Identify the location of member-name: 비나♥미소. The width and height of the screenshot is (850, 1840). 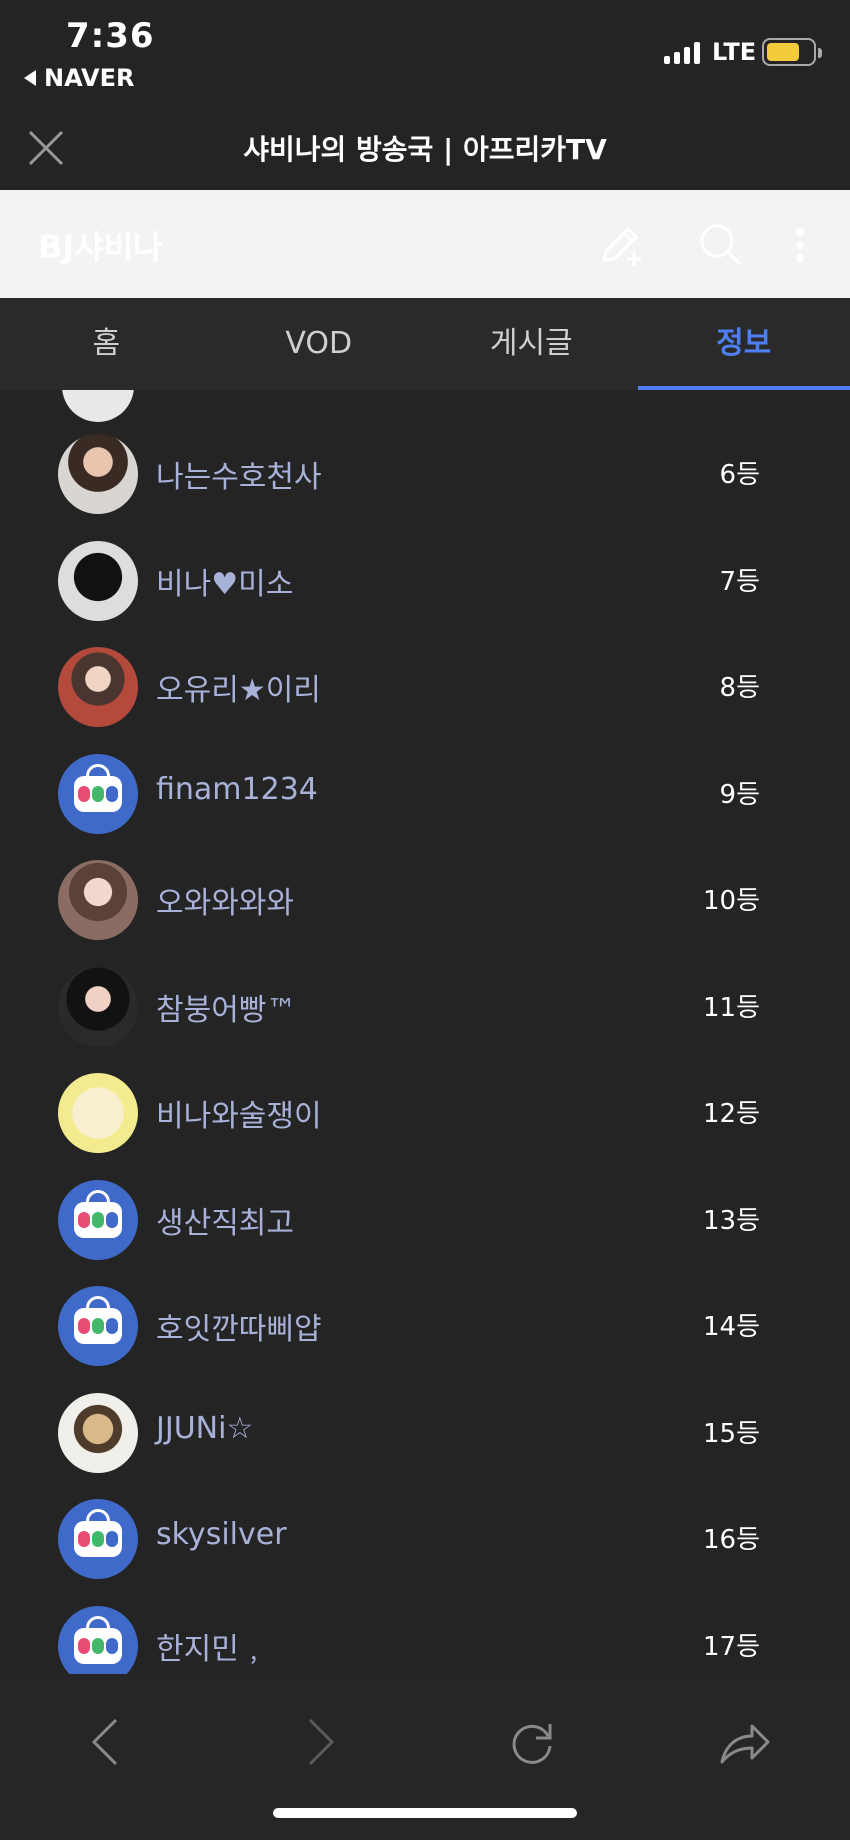
(225, 584).